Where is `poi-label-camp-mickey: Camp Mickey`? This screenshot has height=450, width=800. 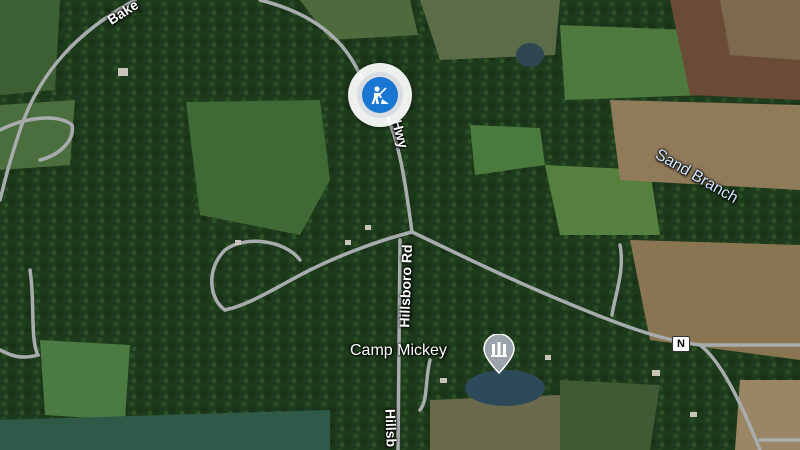 poi-label-camp-mickey: Camp Mickey is located at coordinates (398, 351).